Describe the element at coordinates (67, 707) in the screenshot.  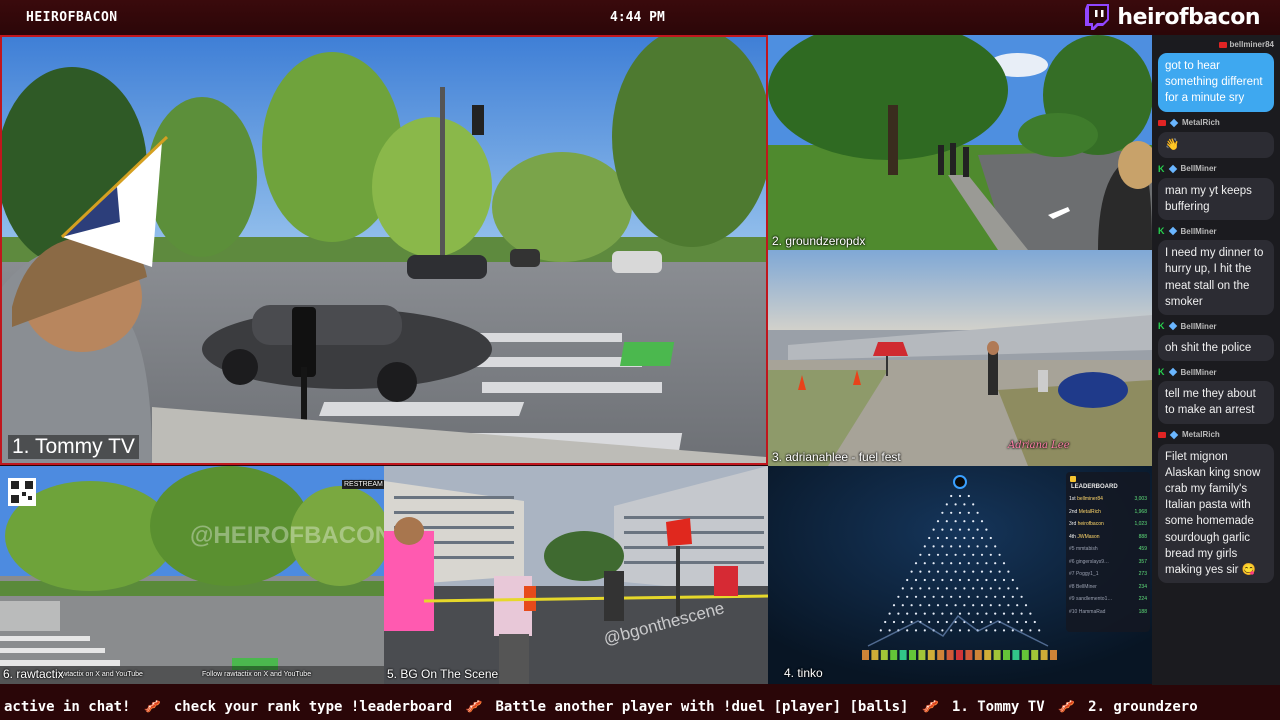
I see `ticker-item: active in chat!` at that location.